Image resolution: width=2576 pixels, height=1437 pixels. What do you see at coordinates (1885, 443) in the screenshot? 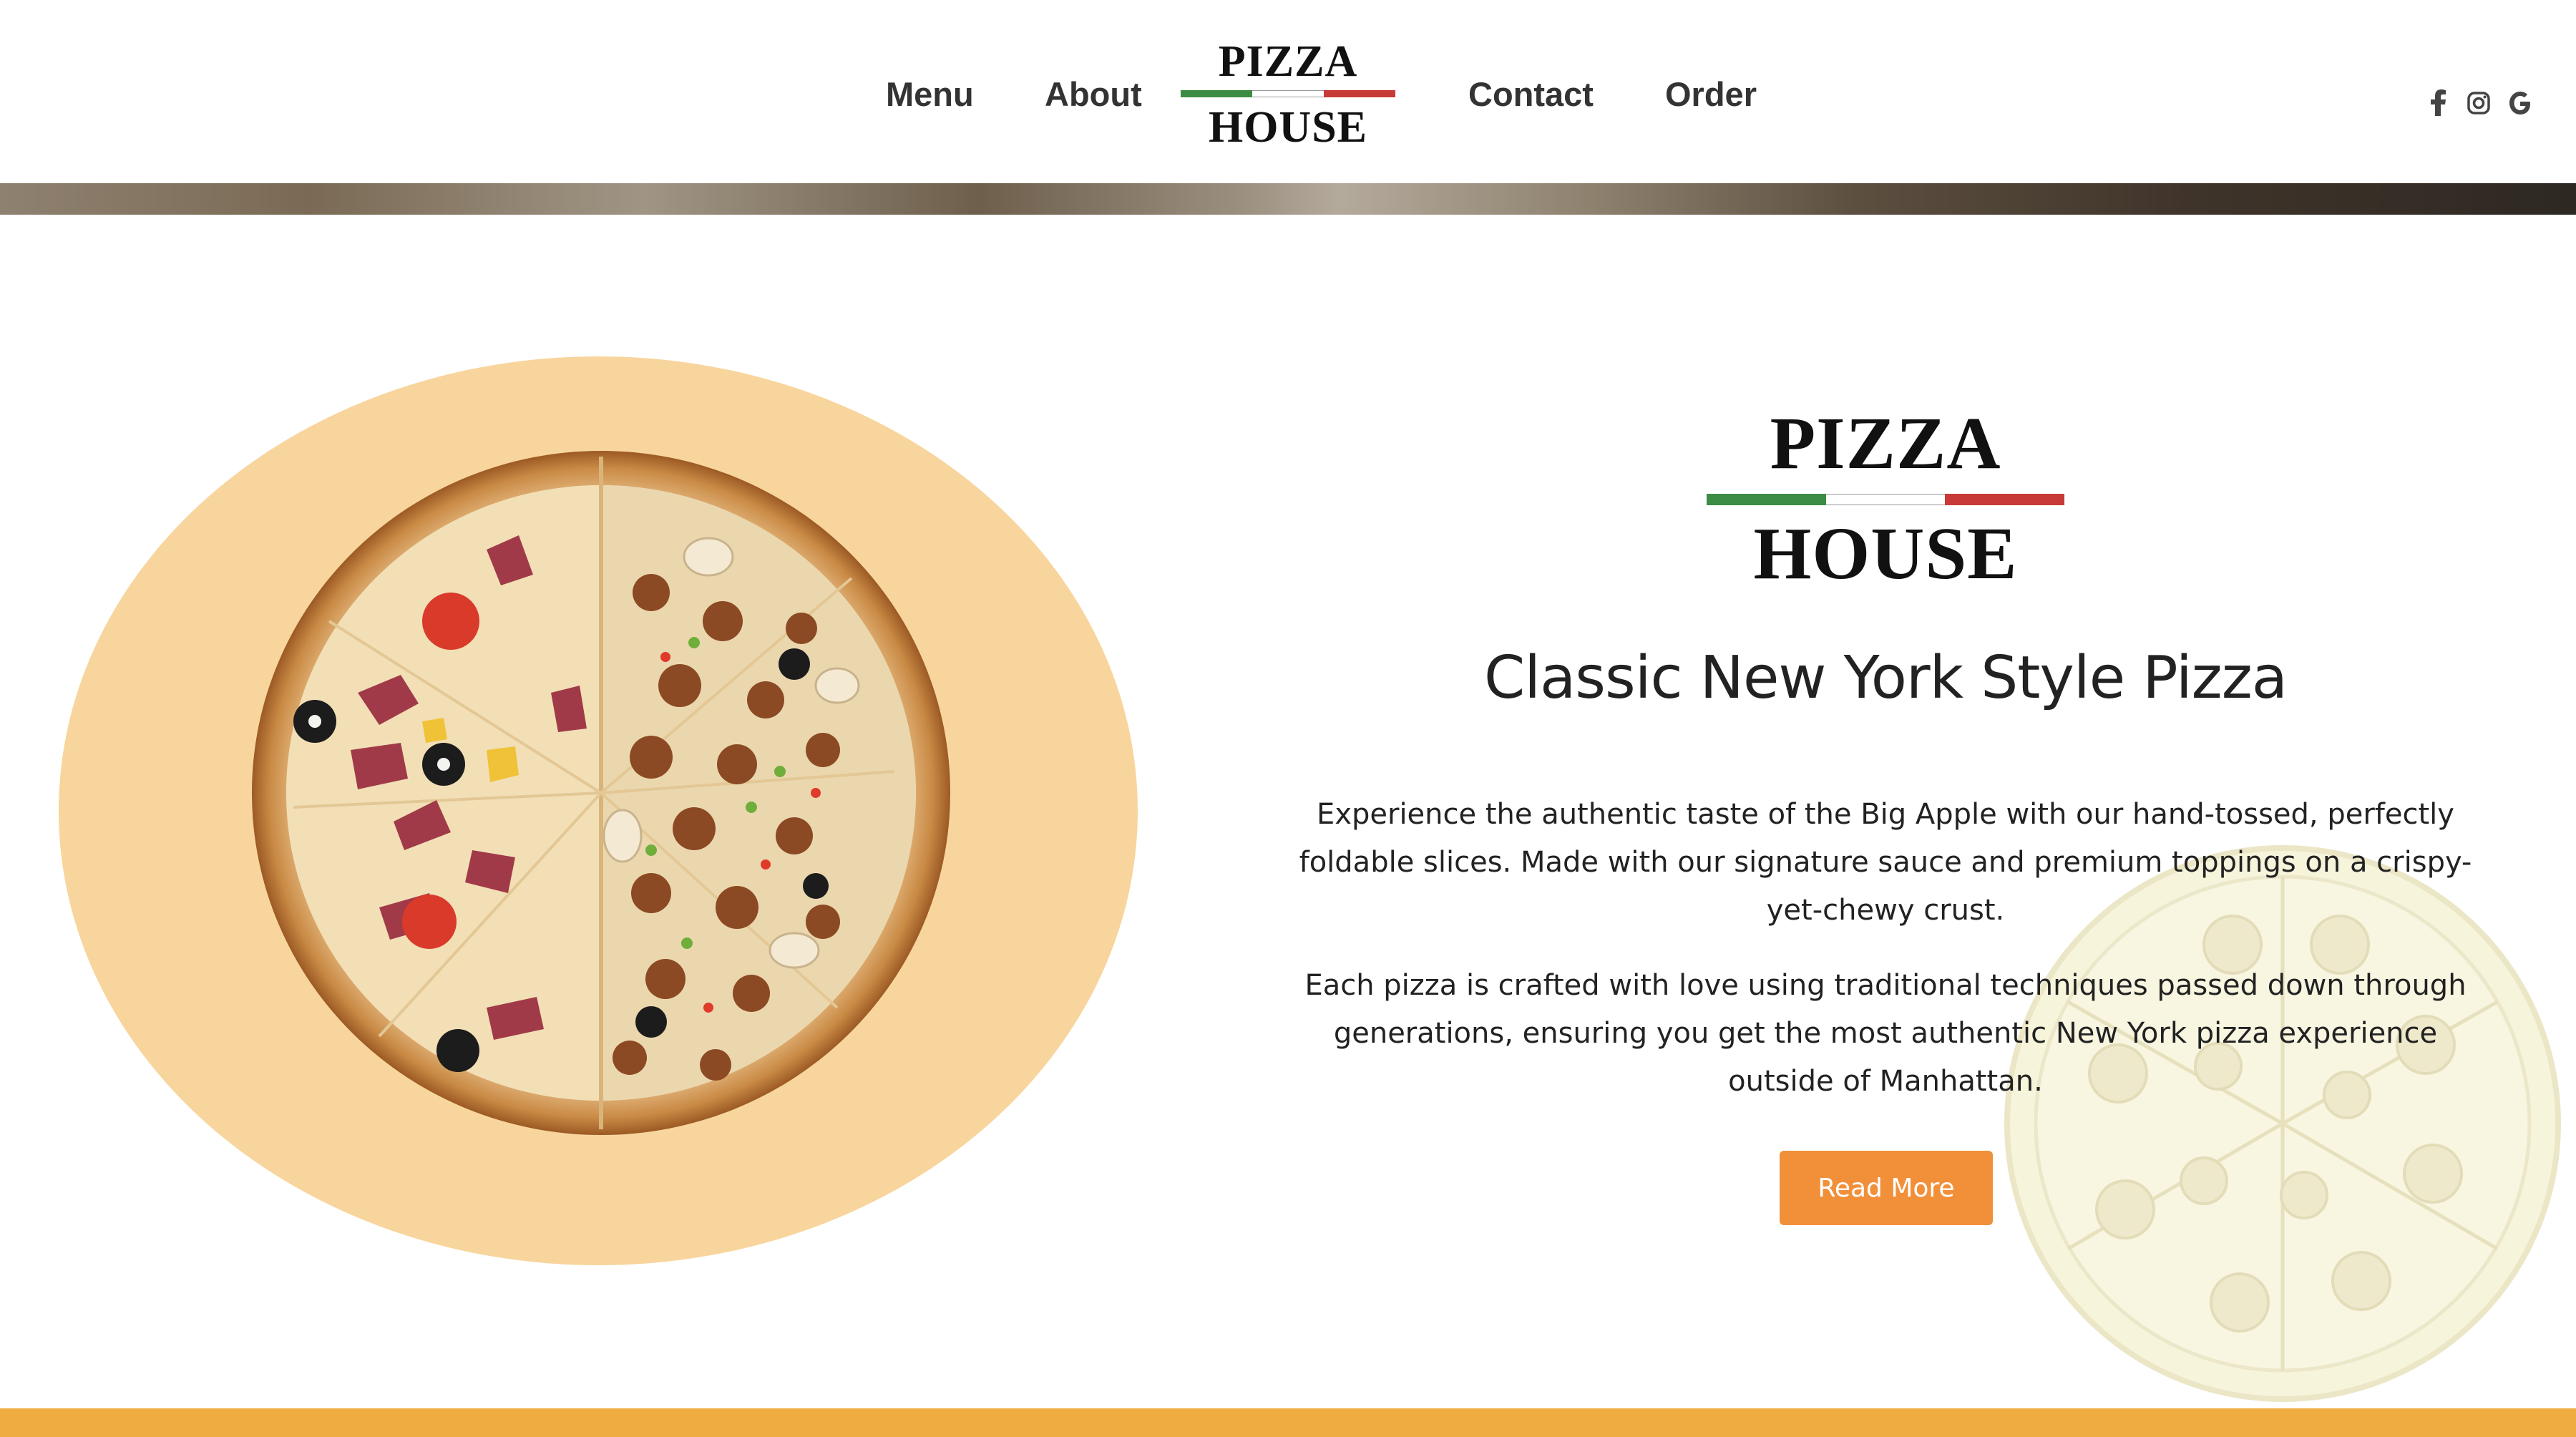
I see `hero-logo-word-pizza: PIZZA` at bounding box center [1885, 443].